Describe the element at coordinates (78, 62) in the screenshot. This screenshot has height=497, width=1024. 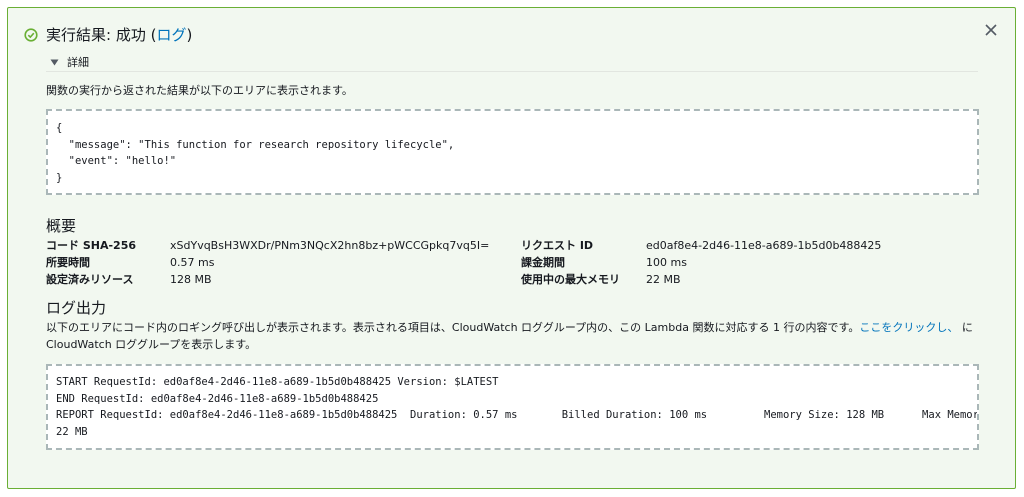
I see `details-label: 詳細` at that location.